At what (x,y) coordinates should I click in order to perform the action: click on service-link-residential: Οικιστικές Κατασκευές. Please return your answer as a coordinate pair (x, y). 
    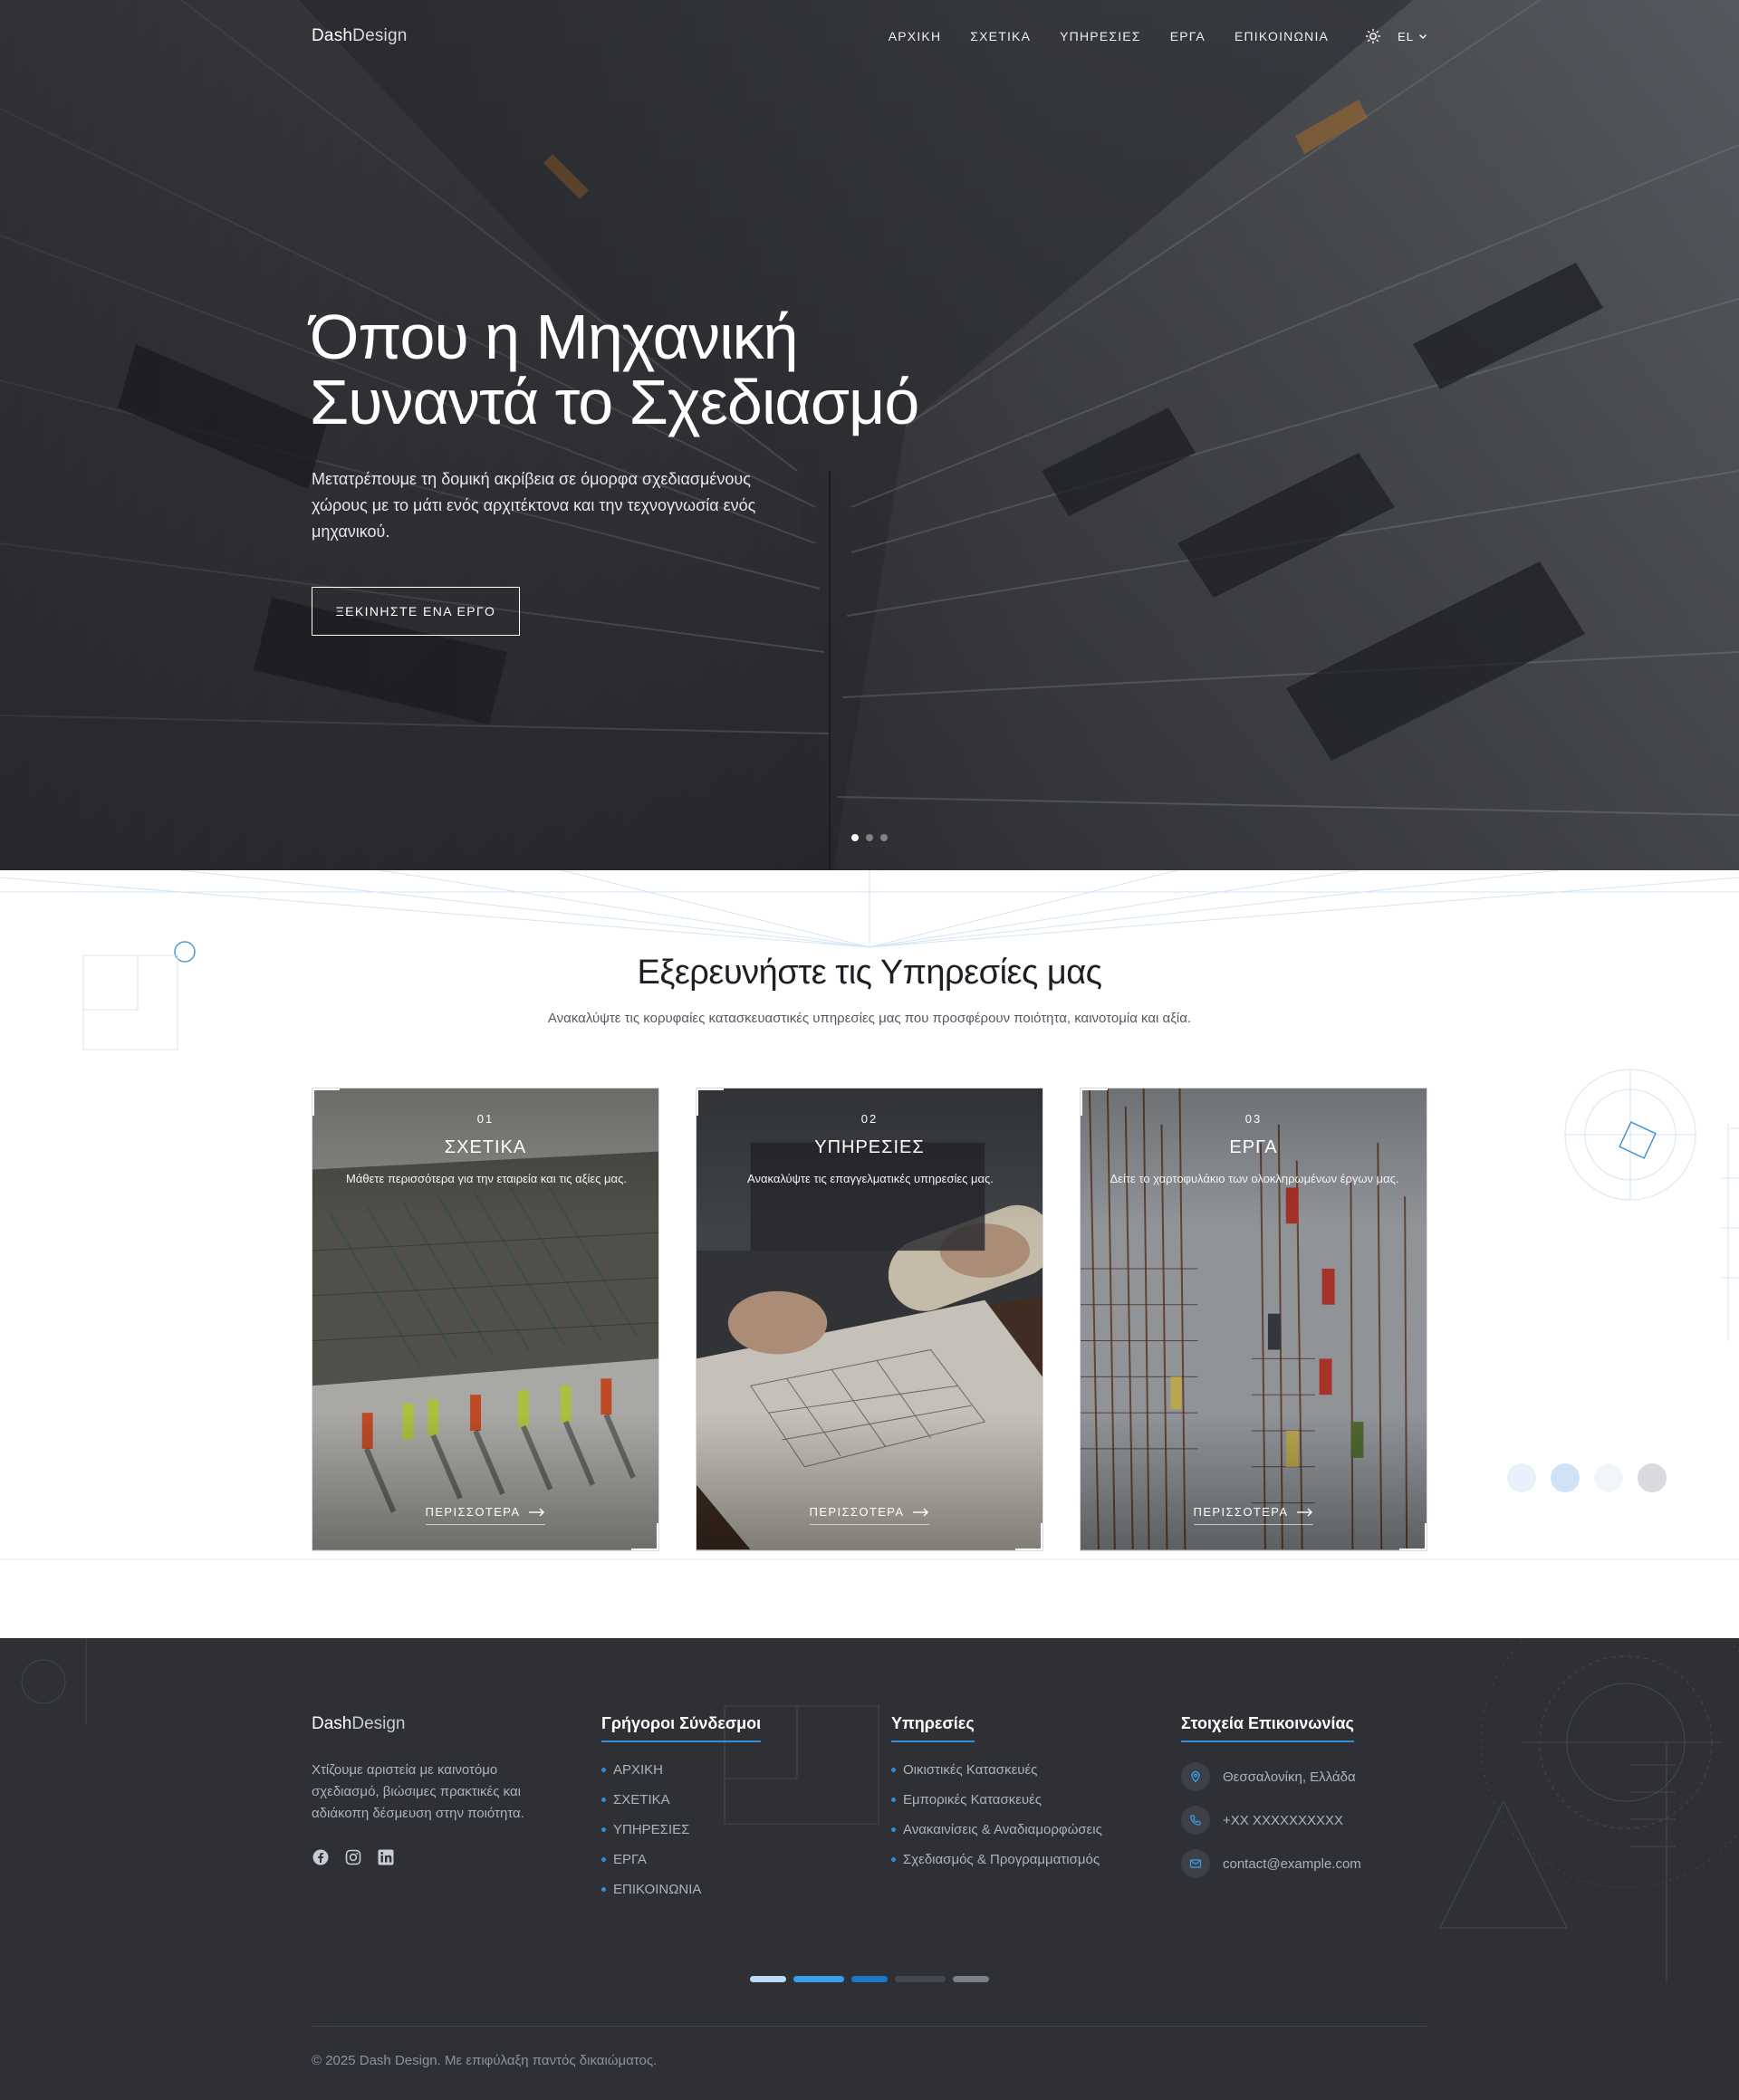
    Looking at the image, I should click on (996, 1770).